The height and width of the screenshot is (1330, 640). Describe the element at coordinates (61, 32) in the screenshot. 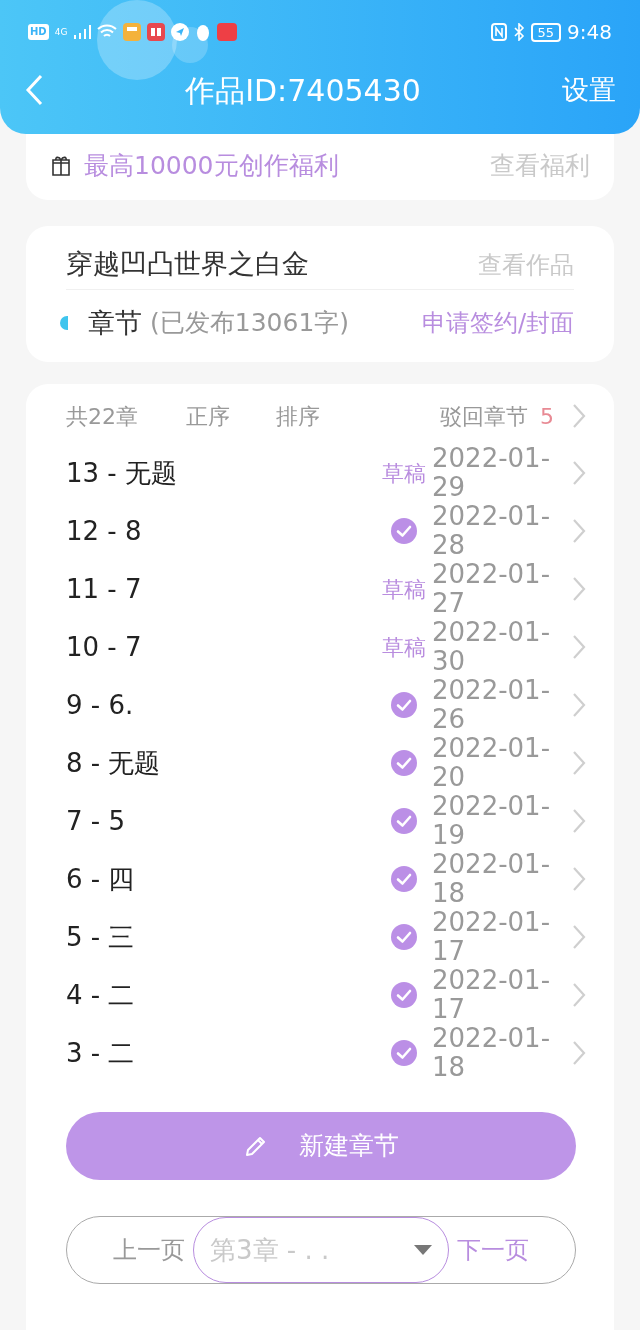

I see `network-label: 4G` at that location.